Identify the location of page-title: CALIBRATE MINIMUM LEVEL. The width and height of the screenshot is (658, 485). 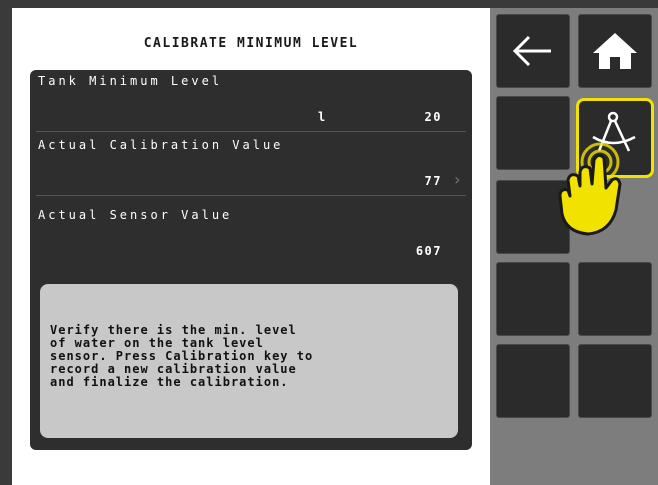
(251, 43).